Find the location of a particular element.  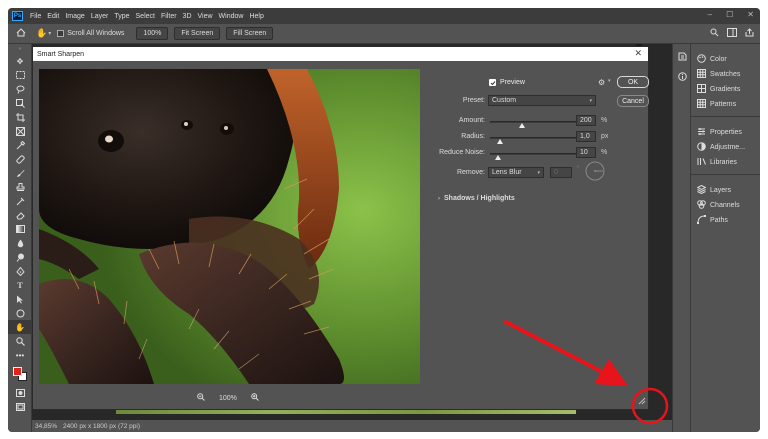

menu-image: Image is located at coordinates (74, 16).